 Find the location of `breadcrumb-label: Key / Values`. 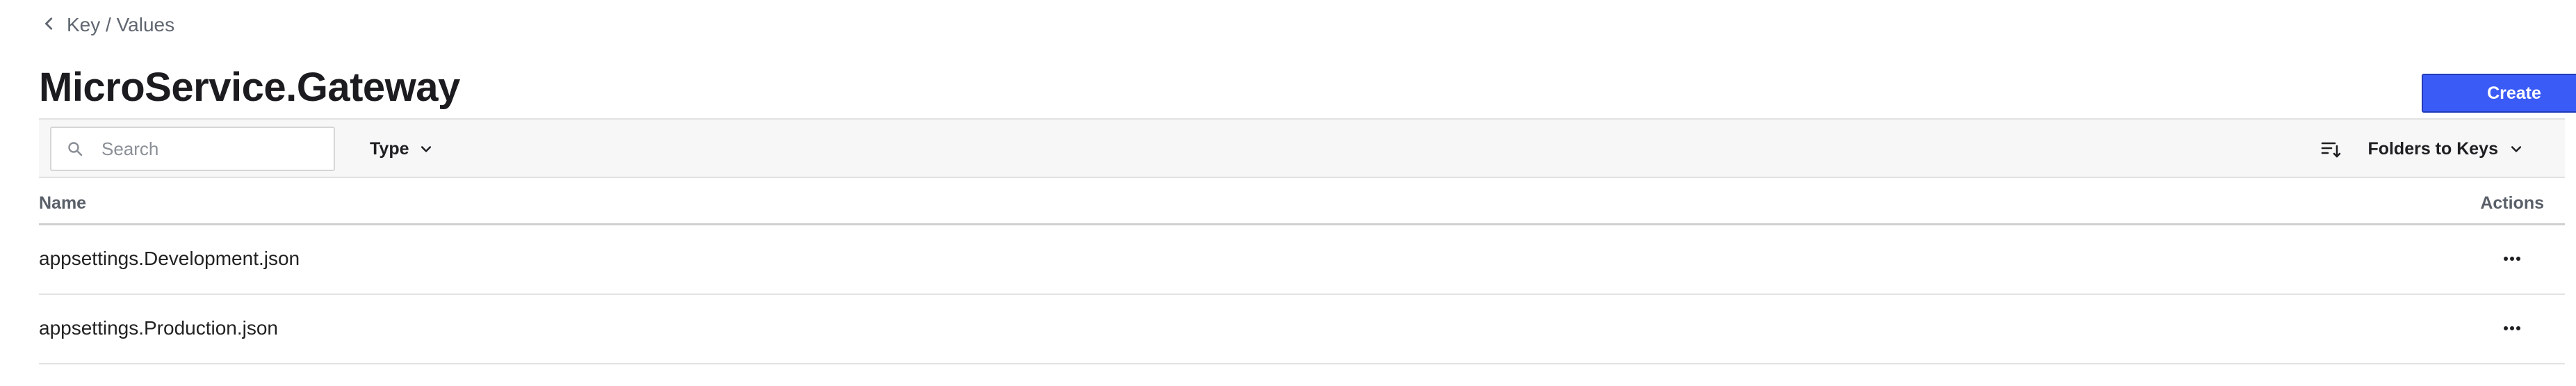

breadcrumb-label: Key / Values is located at coordinates (120, 25).